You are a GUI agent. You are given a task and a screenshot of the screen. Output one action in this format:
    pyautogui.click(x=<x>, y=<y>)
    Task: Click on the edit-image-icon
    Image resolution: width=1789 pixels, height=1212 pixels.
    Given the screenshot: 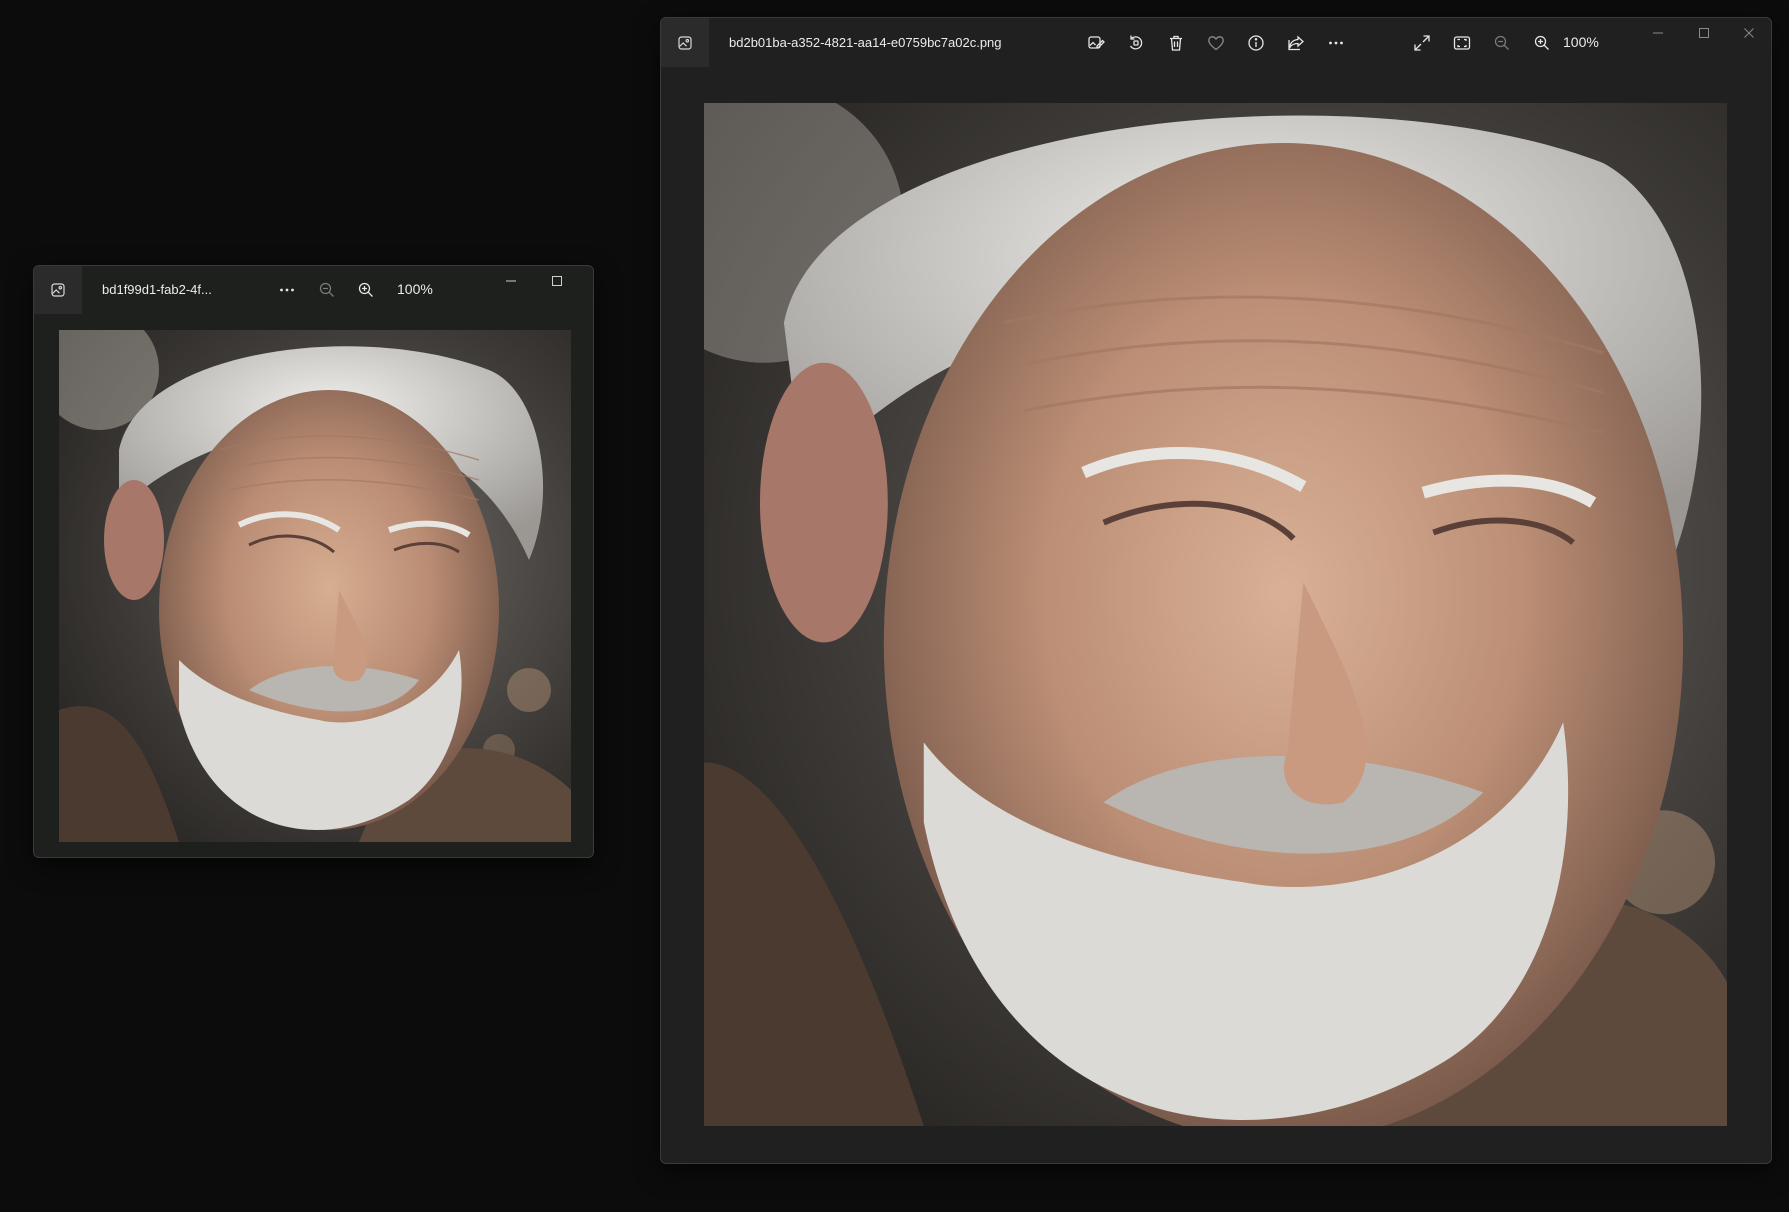 What is the action you would take?
    pyautogui.click(x=1096, y=42)
    